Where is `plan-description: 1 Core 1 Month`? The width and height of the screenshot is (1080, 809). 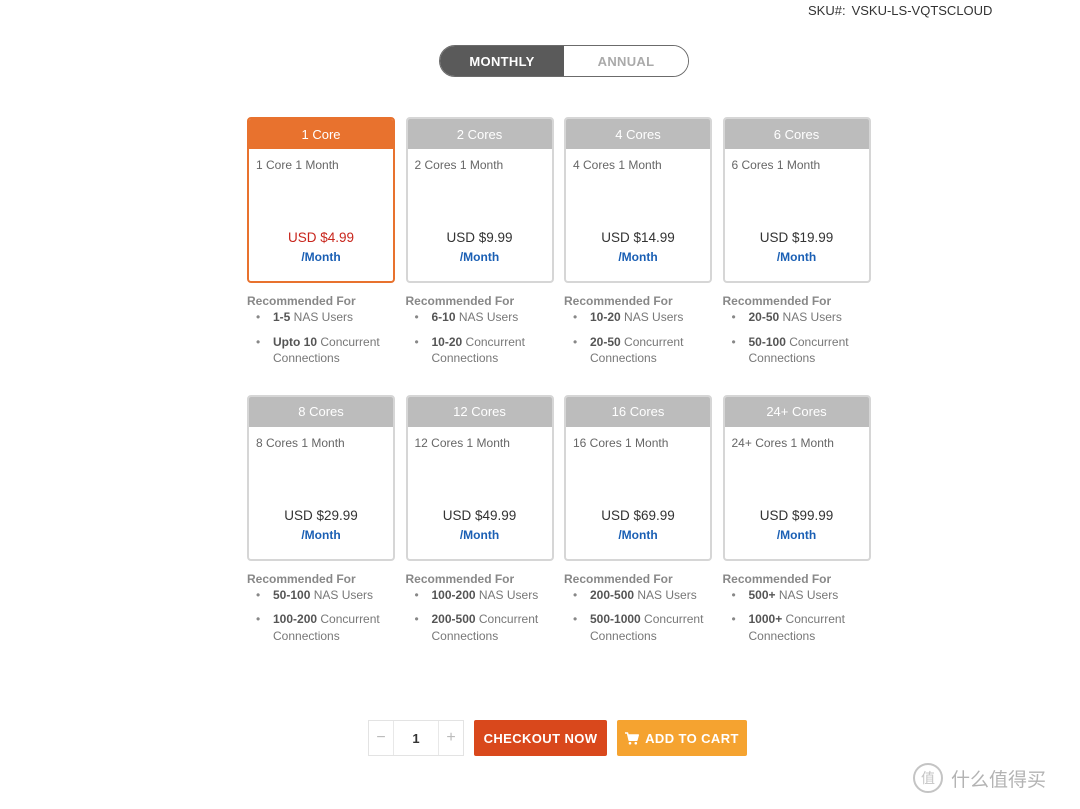 plan-description: 1 Core 1 Month is located at coordinates (297, 165).